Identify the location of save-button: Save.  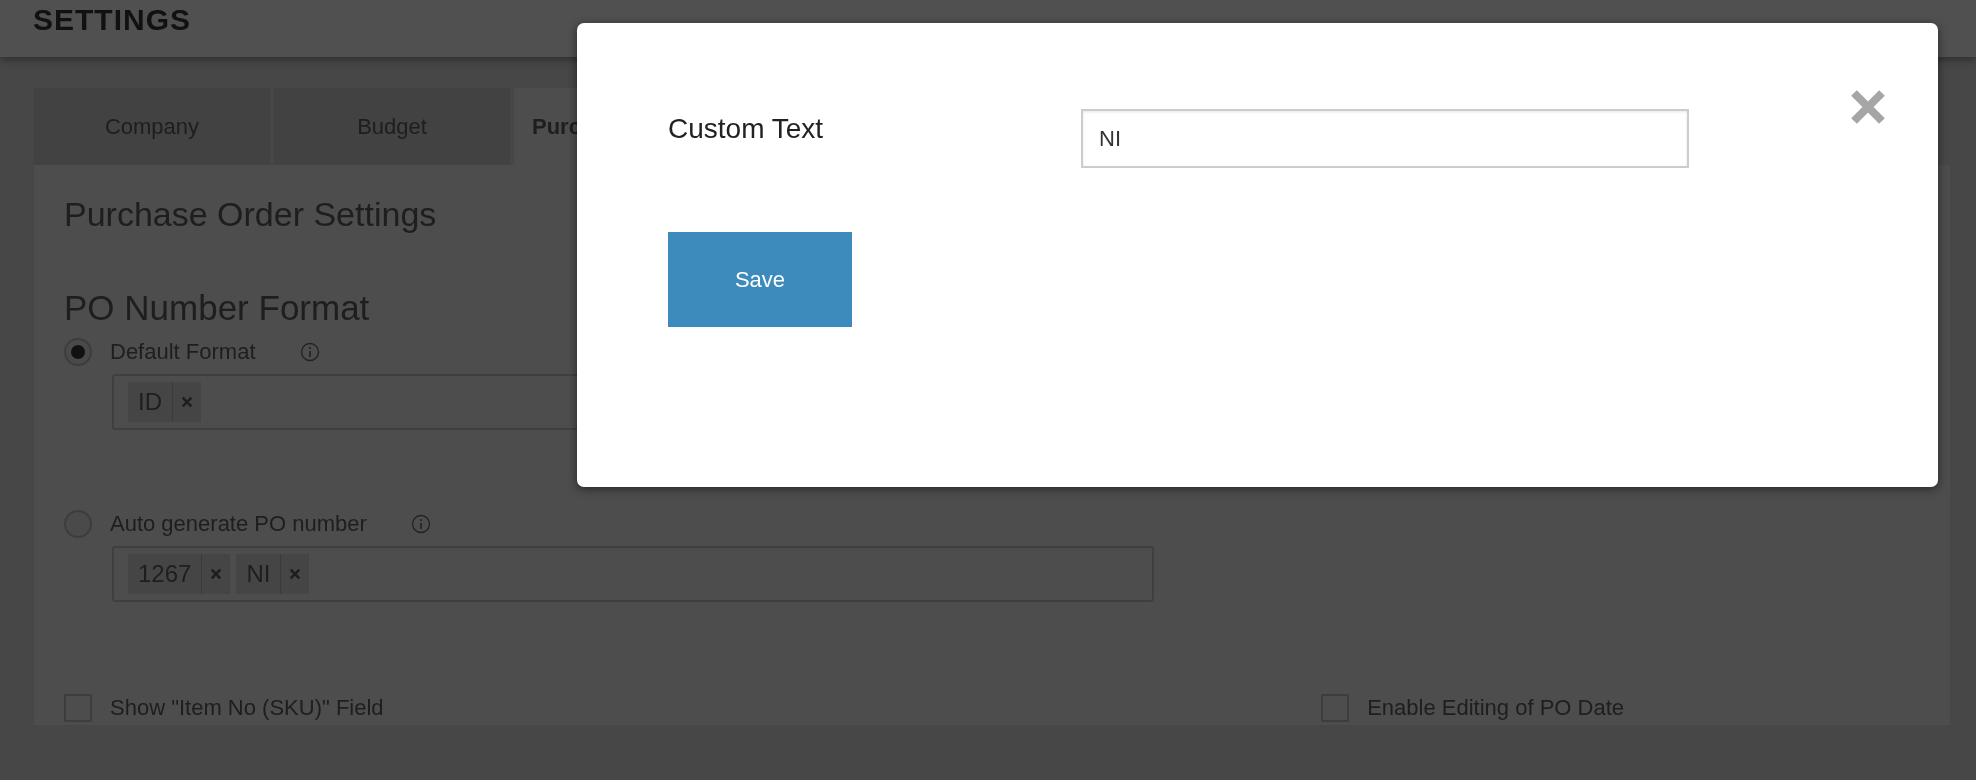
(760, 279).